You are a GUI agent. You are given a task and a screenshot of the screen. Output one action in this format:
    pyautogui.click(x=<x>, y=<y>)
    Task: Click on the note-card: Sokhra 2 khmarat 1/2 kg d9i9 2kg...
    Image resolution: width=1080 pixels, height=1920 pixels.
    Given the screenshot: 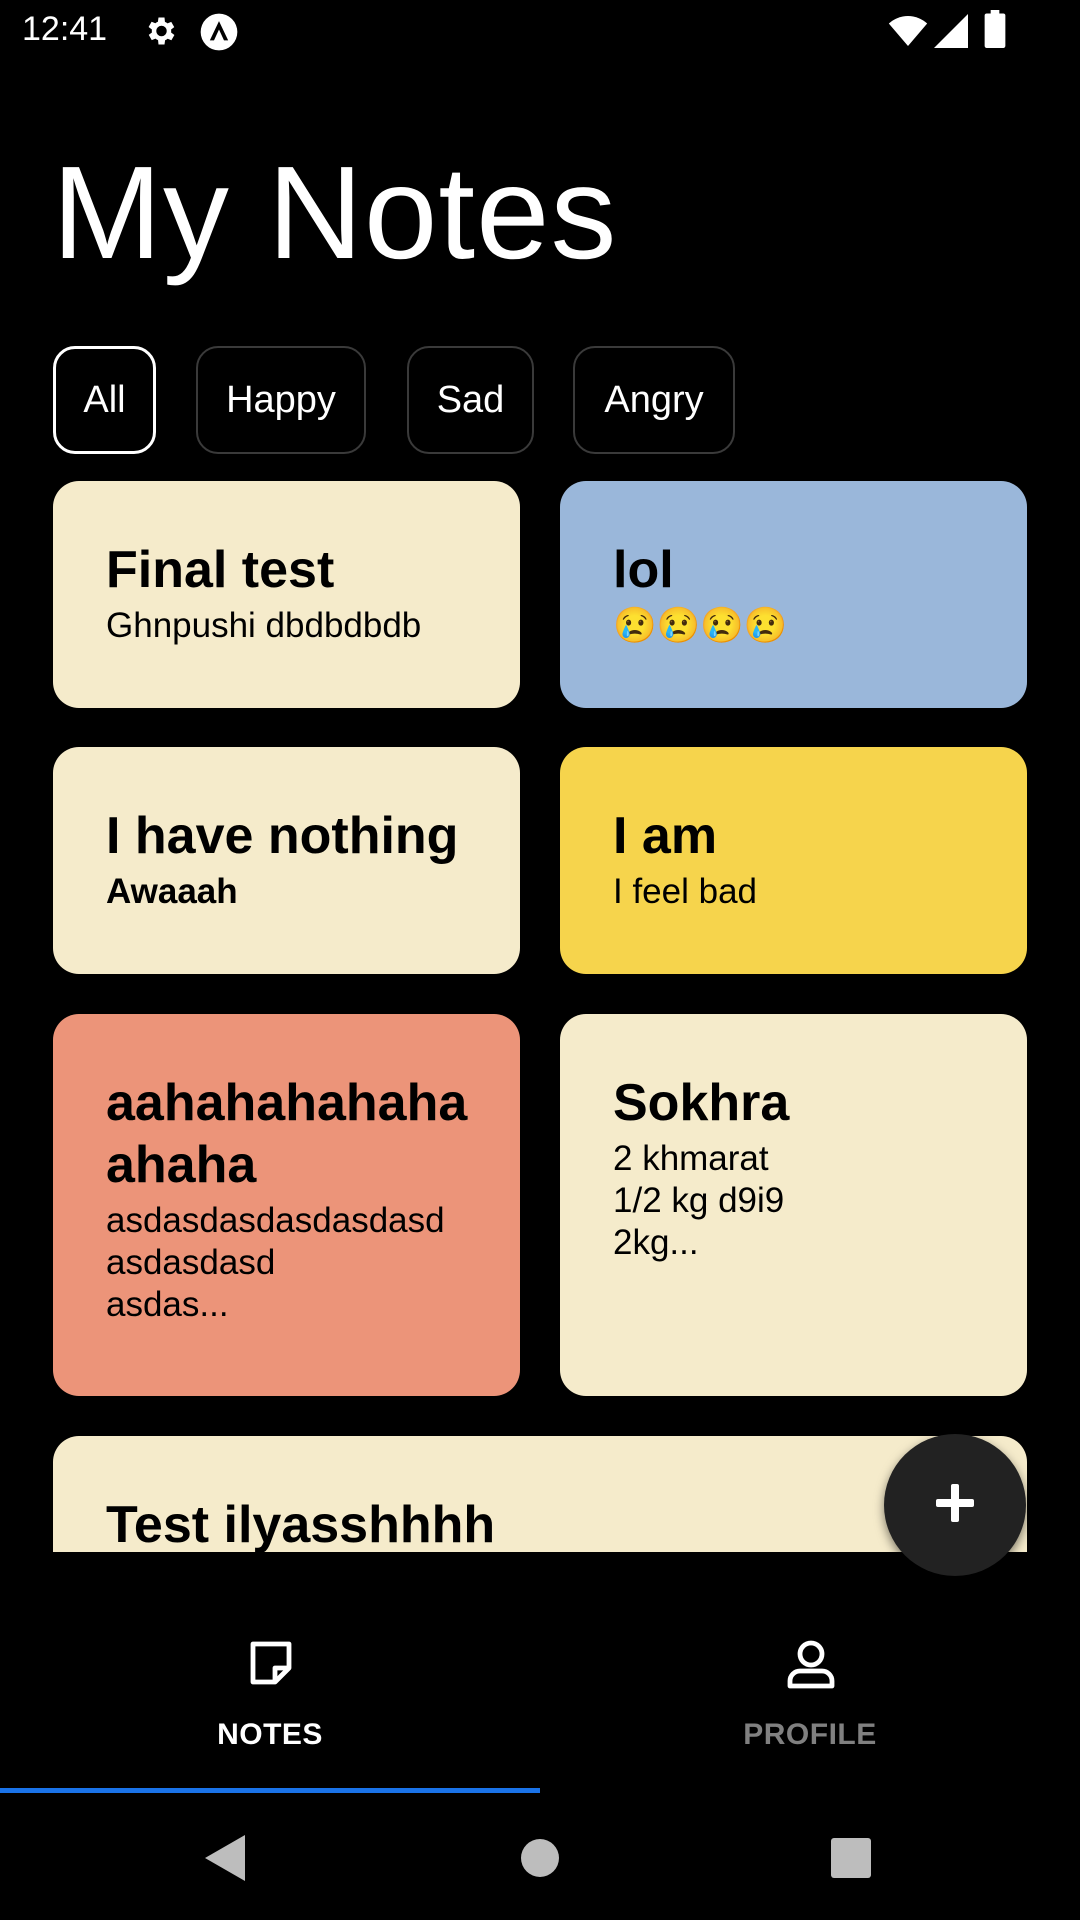 What is the action you would take?
    pyautogui.click(x=793, y=1205)
    